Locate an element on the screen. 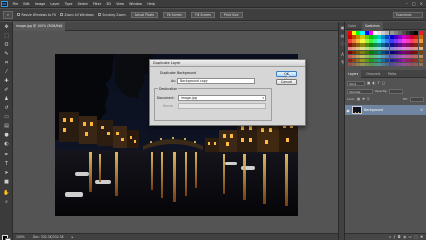 This screenshot has width=426, height=240. tab-channels: Channels is located at coordinates (373, 74).